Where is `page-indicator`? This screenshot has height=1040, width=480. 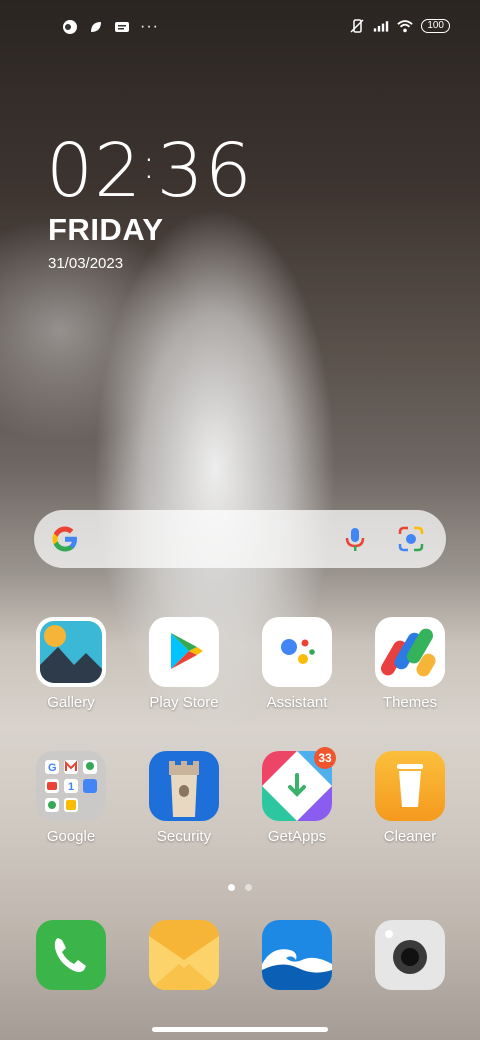
page-indicator is located at coordinates (240, 887).